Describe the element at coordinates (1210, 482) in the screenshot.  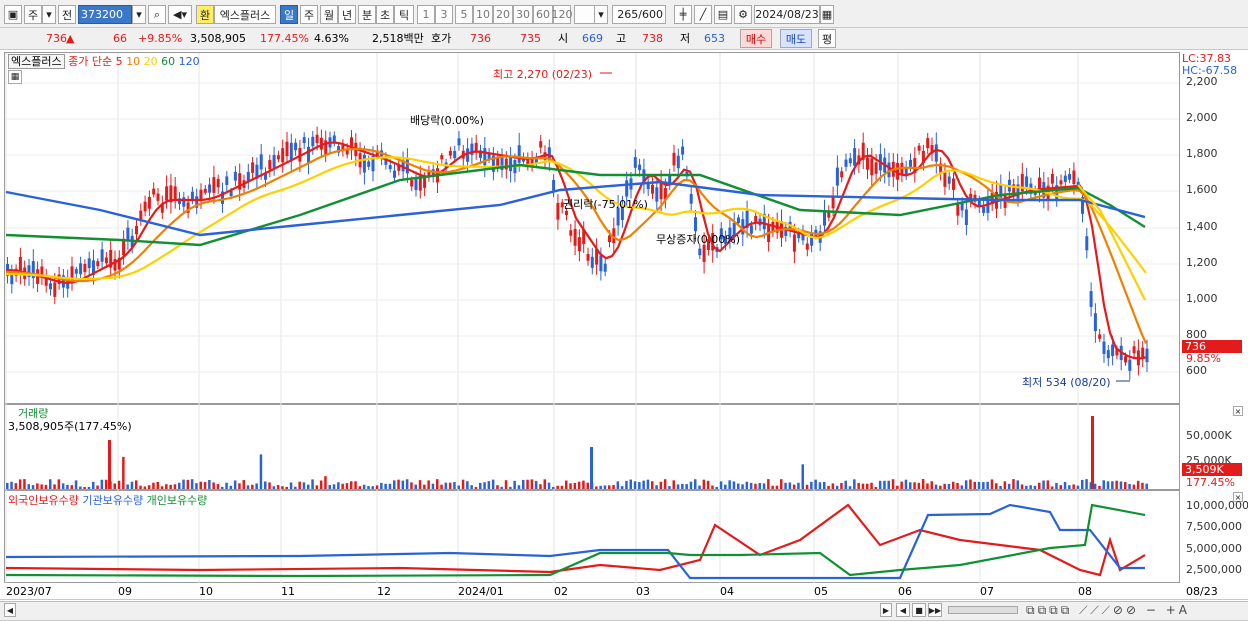
I see `volume-current-pct: 177.45%` at that location.